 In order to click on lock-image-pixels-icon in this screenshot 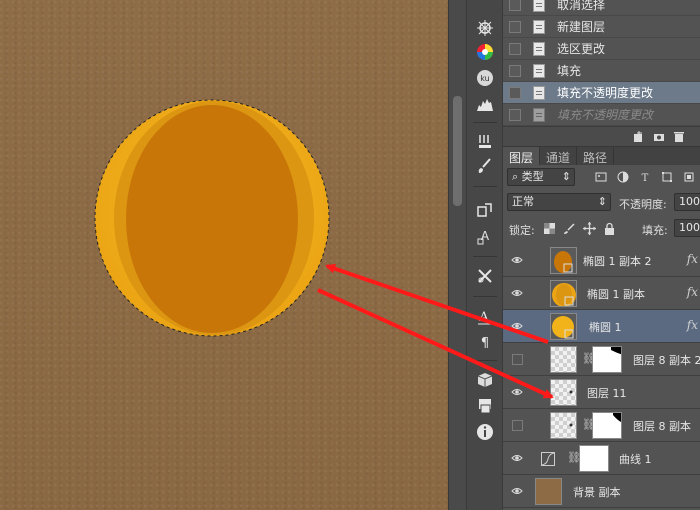, I will do `click(569, 229)`.